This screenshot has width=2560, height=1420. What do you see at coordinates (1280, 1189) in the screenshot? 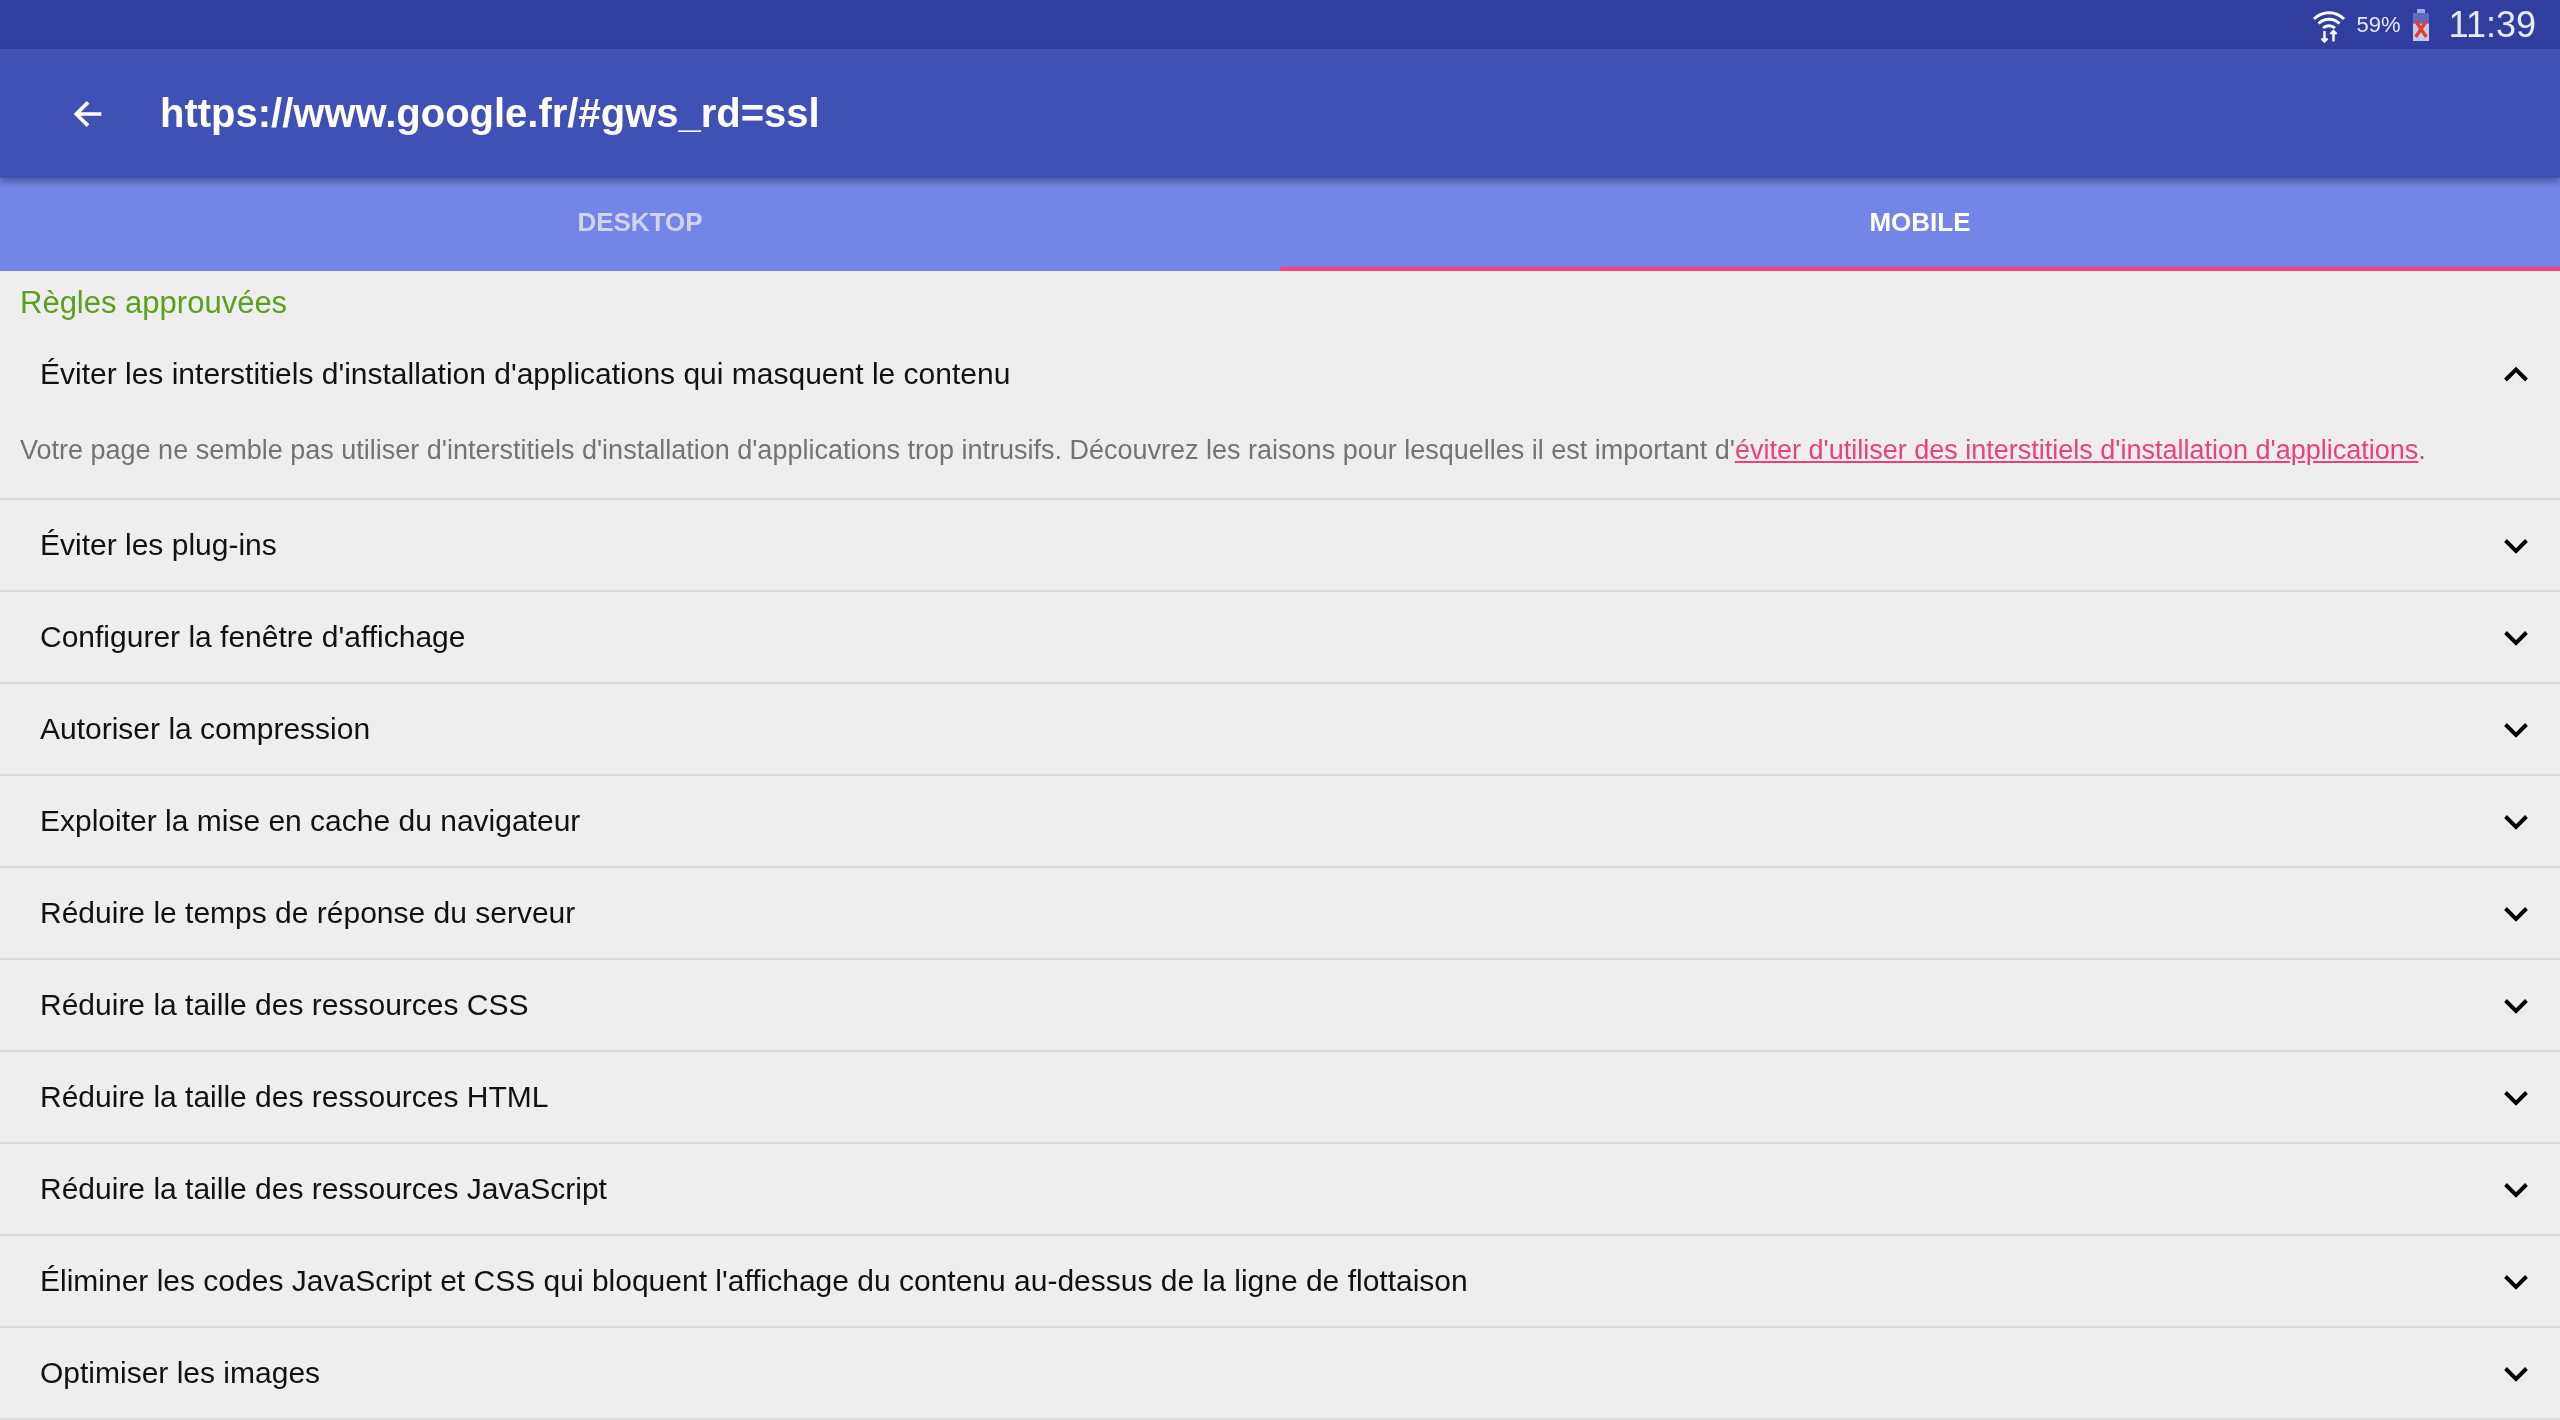
I see `rule-row: Réduire la taille des ressources JavaScript` at bounding box center [1280, 1189].